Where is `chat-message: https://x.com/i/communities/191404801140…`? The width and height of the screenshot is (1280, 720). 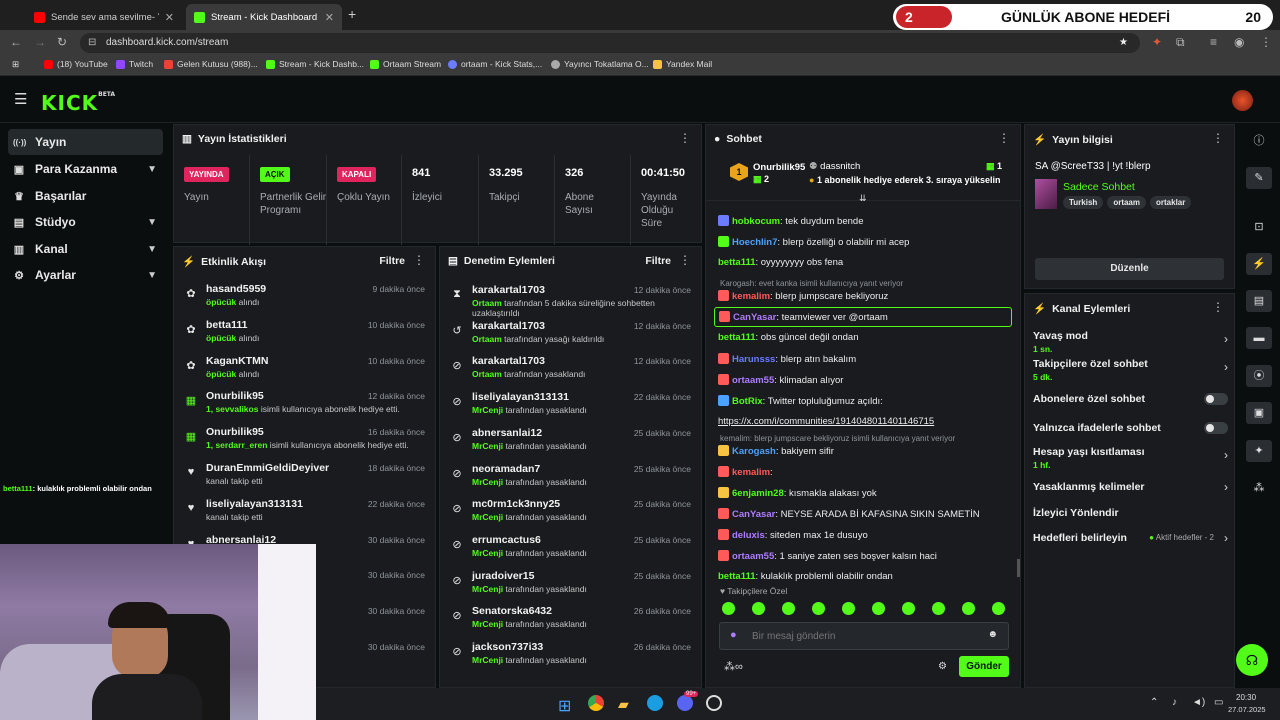 chat-message: https://x.com/i/communities/191404801140… is located at coordinates (826, 421).